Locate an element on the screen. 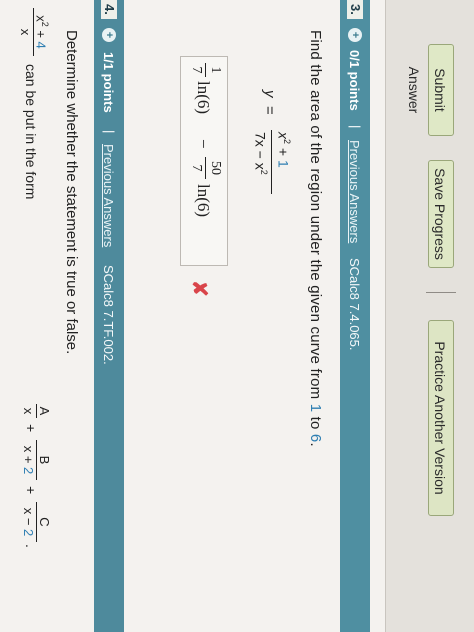  statement-fraction: x2 + 4 x is located at coordinates (35, 32).